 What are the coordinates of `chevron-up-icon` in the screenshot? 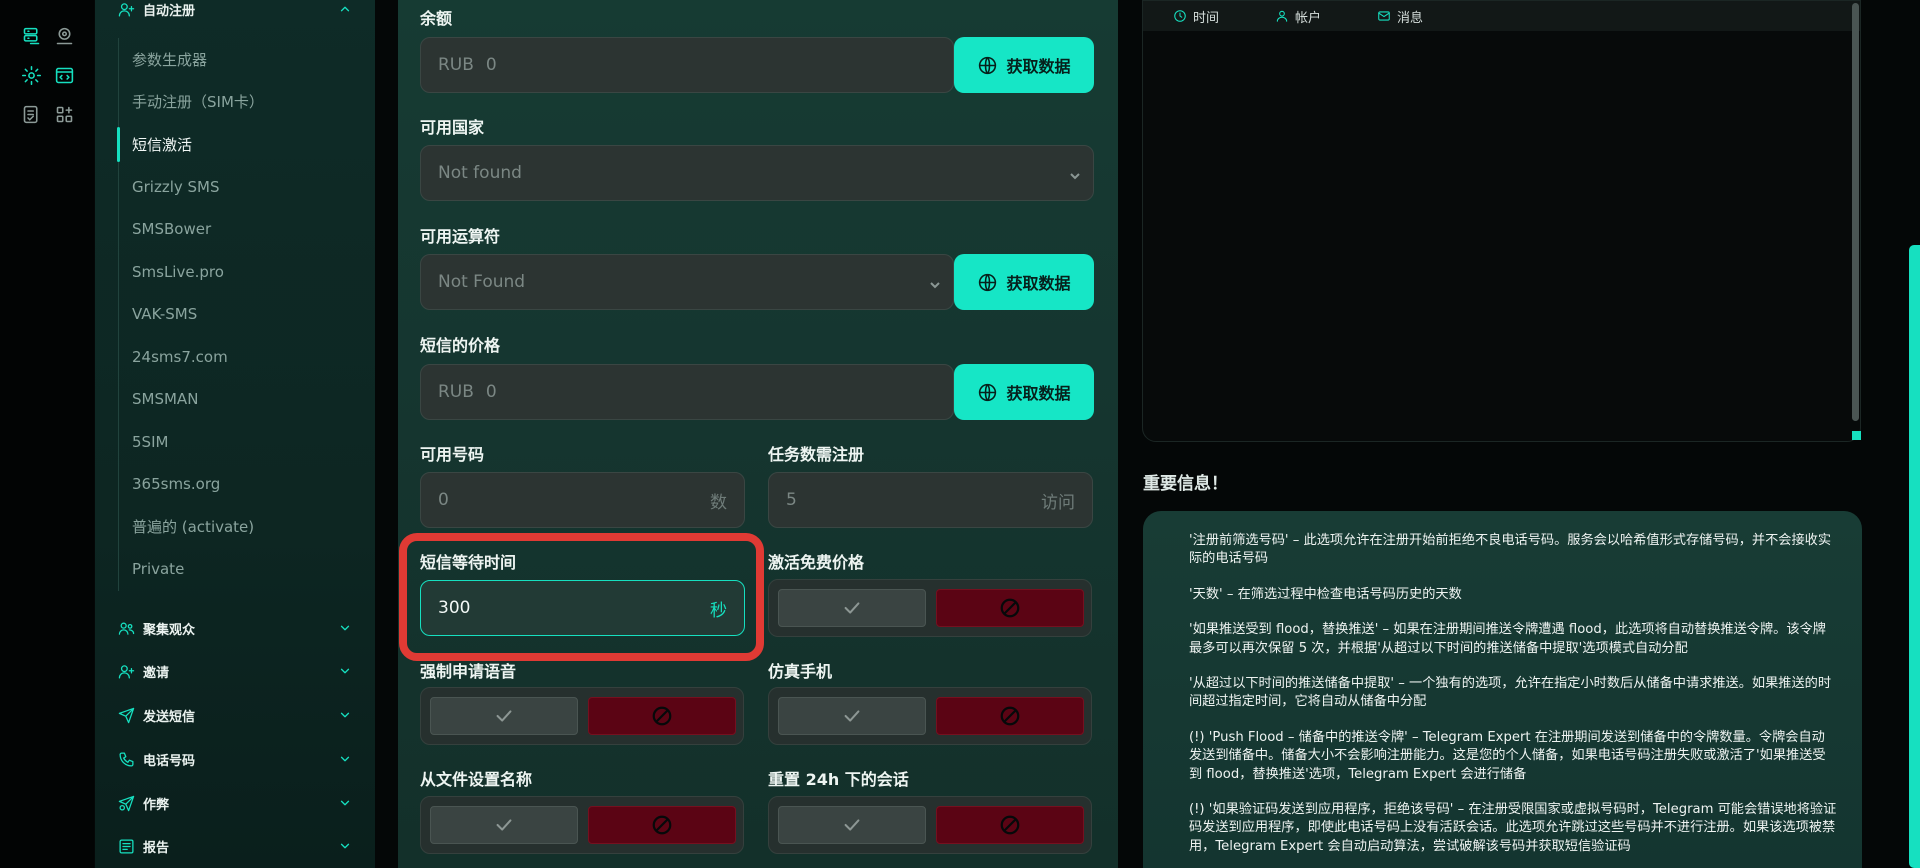 It's located at (345, 9).